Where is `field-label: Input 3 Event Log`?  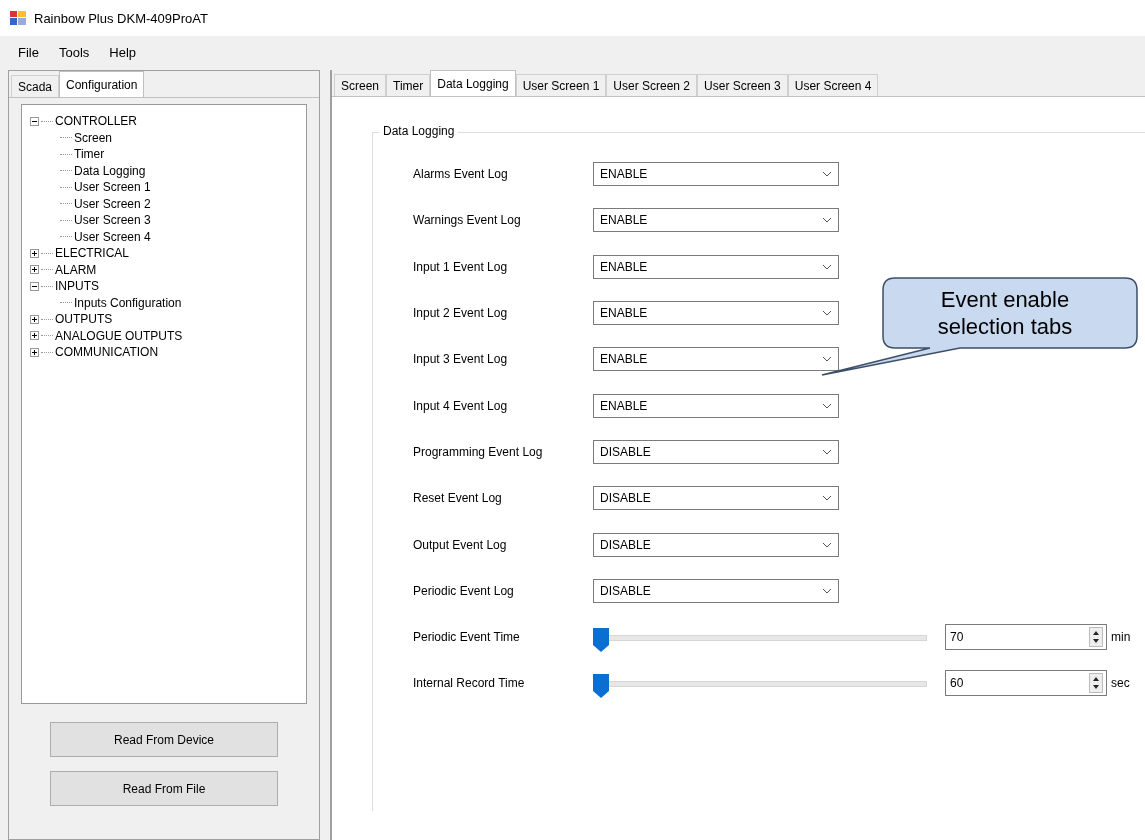
field-label: Input 3 Event Log is located at coordinates (460, 359).